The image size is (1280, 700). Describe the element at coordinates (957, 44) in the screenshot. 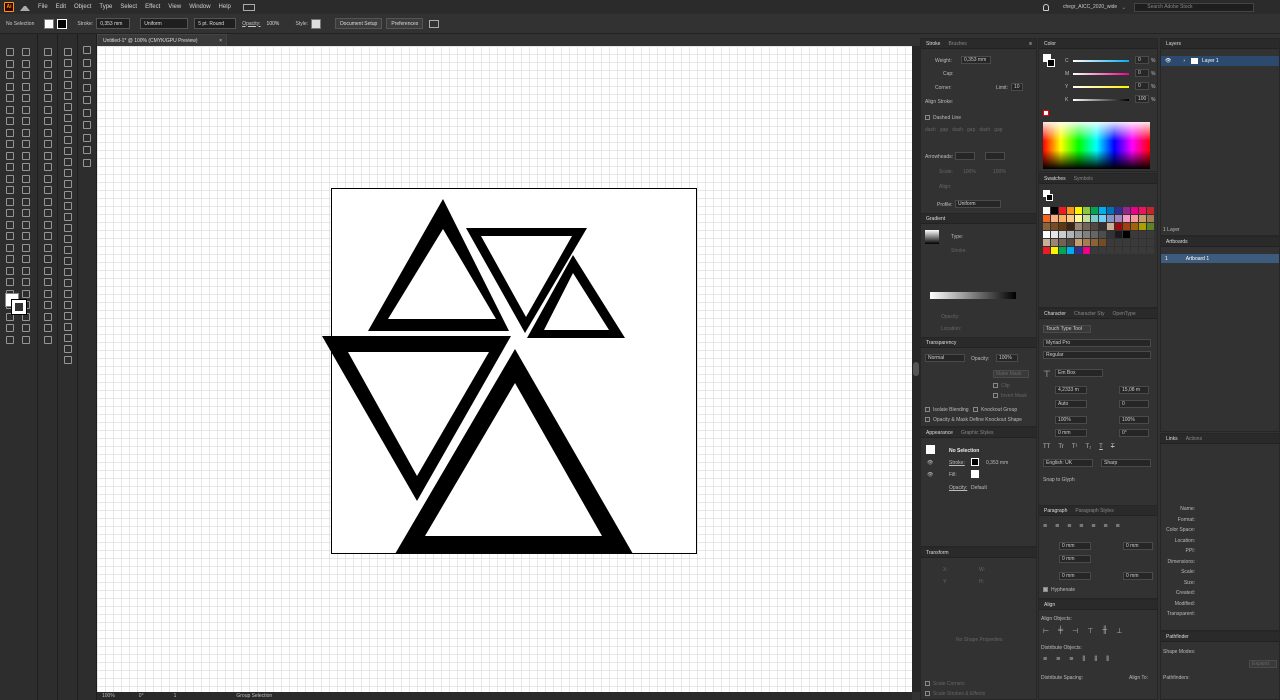

I see `tab-brushes: Brushes` at that location.